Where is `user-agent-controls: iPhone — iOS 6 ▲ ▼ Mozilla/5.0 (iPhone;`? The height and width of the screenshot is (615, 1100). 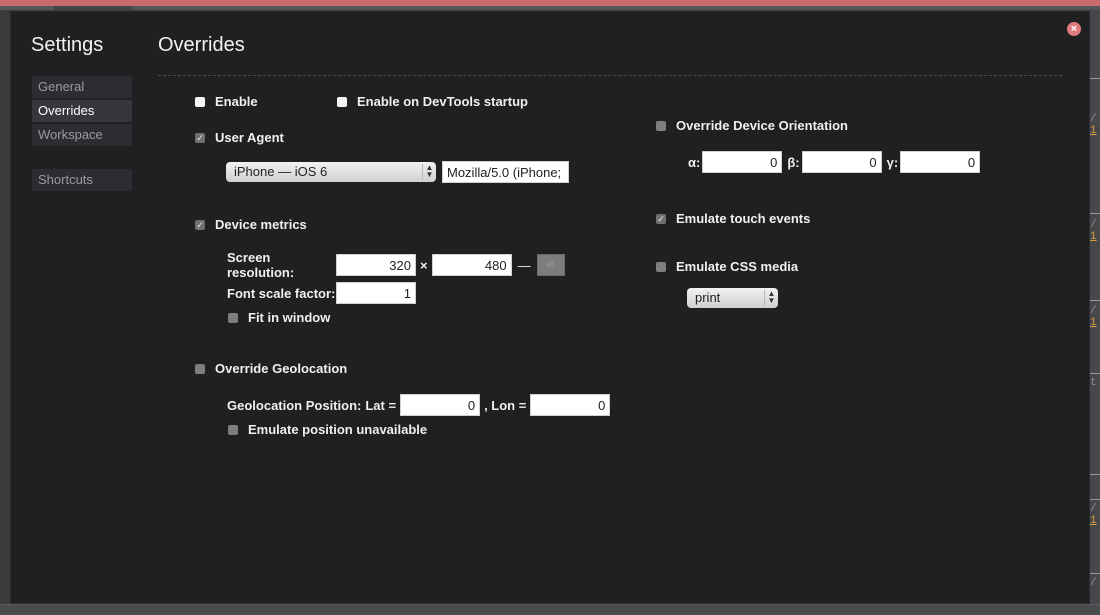 user-agent-controls: iPhone — iOS 6 ▲ ▼ Mozilla/5.0 (iPhone; is located at coordinates (397, 172).